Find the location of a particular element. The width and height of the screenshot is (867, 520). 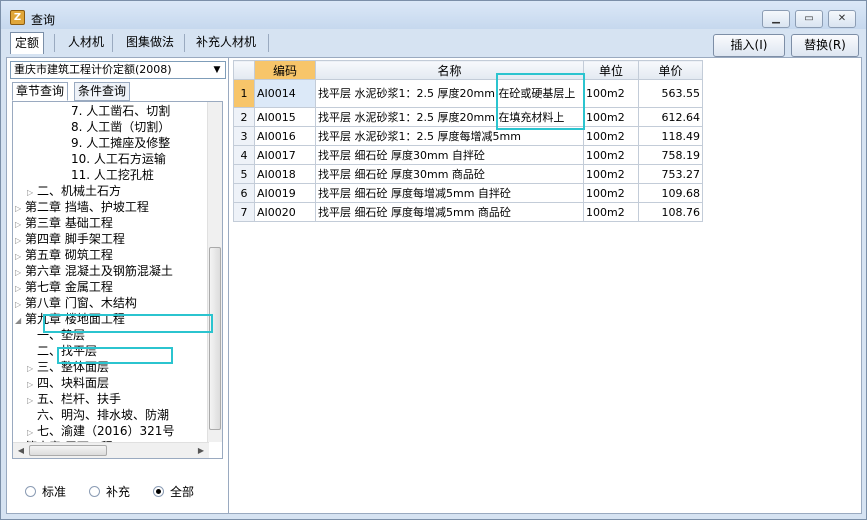

tree-item: ▷ 第二章 挡墙、护坡工程 is located at coordinates (82, 207).